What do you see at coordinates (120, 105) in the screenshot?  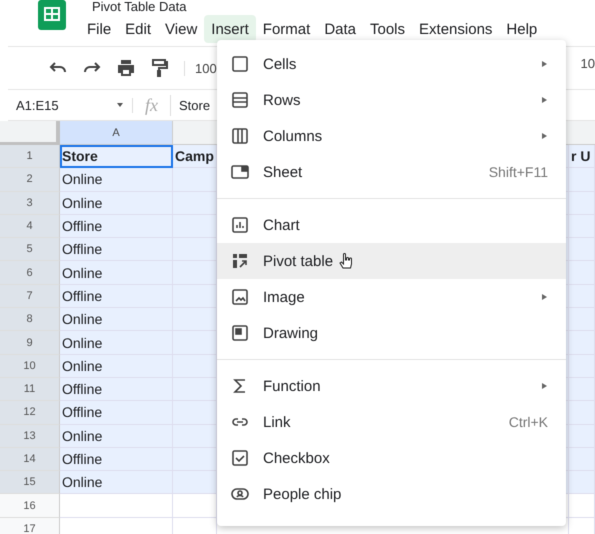 I see `dropdown-caret-icon` at bounding box center [120, 105].